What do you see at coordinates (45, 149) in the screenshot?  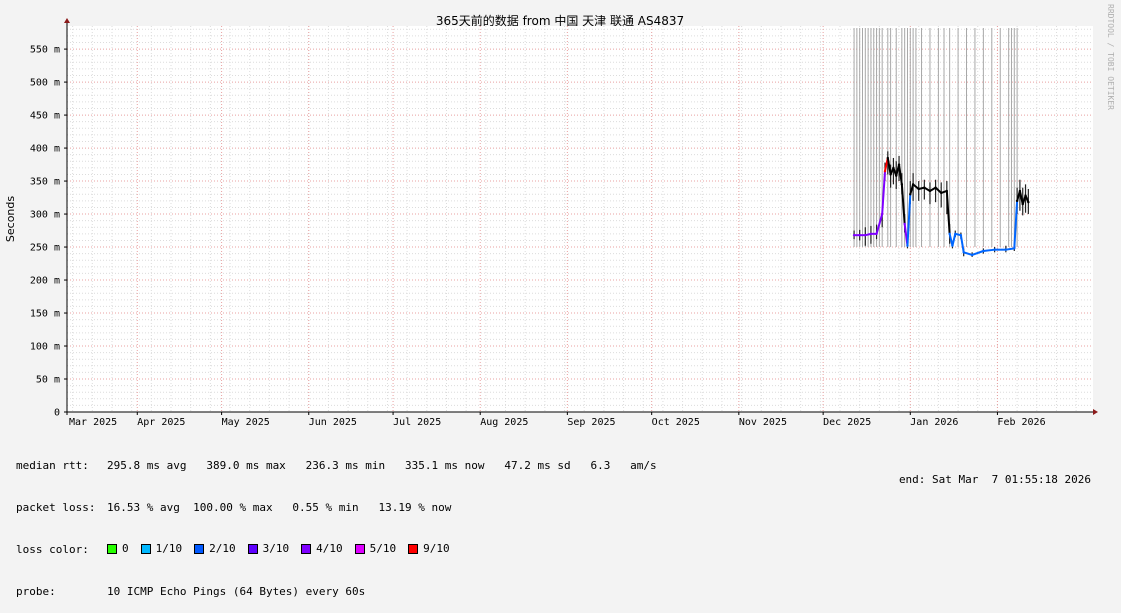 I see `y-tick-label: 400 m` at bounding box center [45, 149].